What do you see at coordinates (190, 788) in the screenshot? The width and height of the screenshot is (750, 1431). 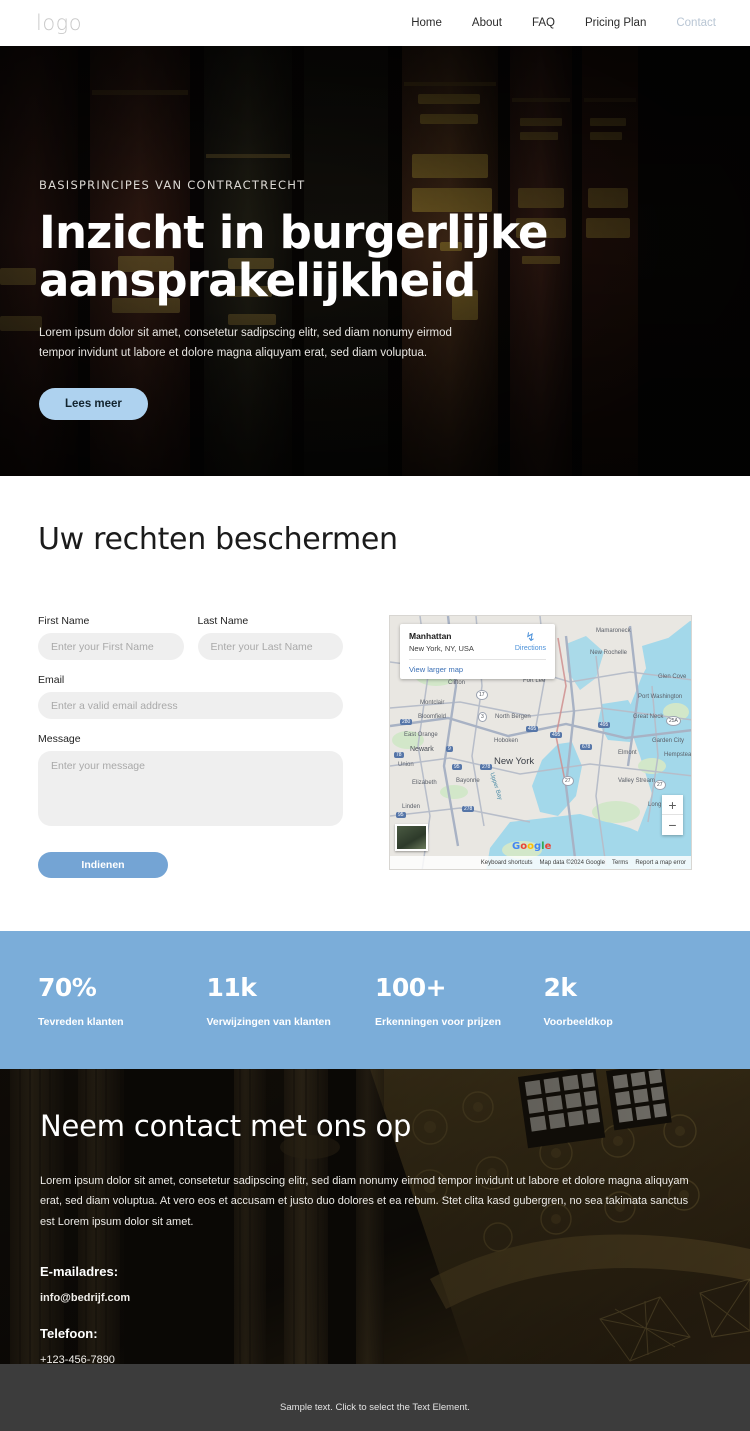 I see `message-textarea` at bounding box center [190, 788].